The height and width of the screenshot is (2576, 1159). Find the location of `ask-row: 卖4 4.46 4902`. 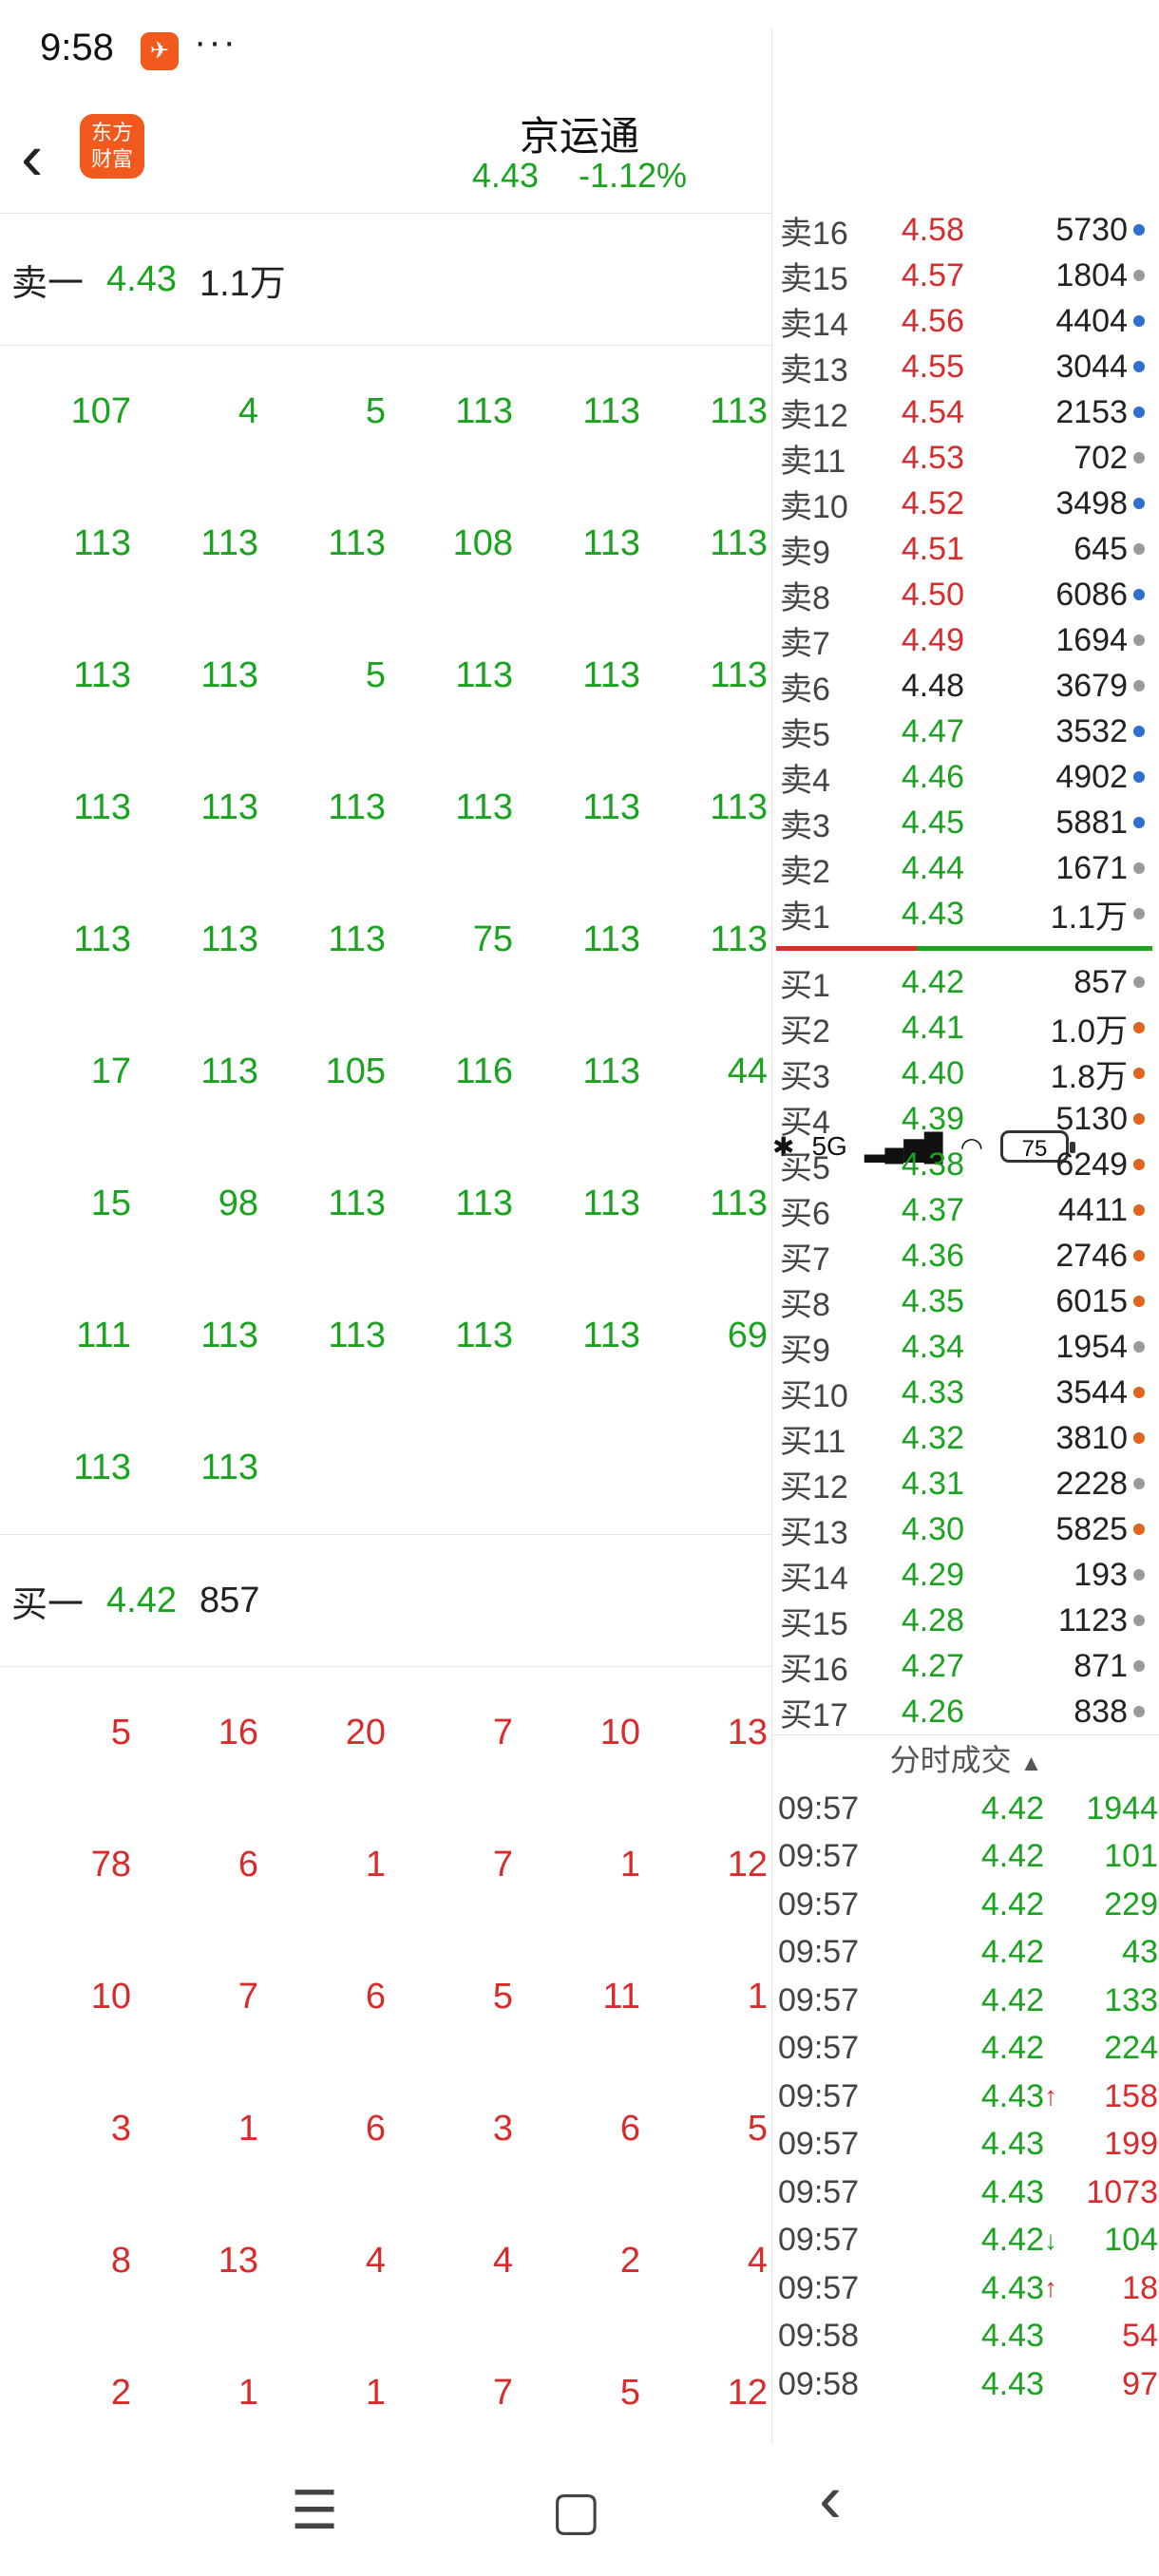

ask-row: 卖4 4.46 4902 is located at coordinates (965, 777).